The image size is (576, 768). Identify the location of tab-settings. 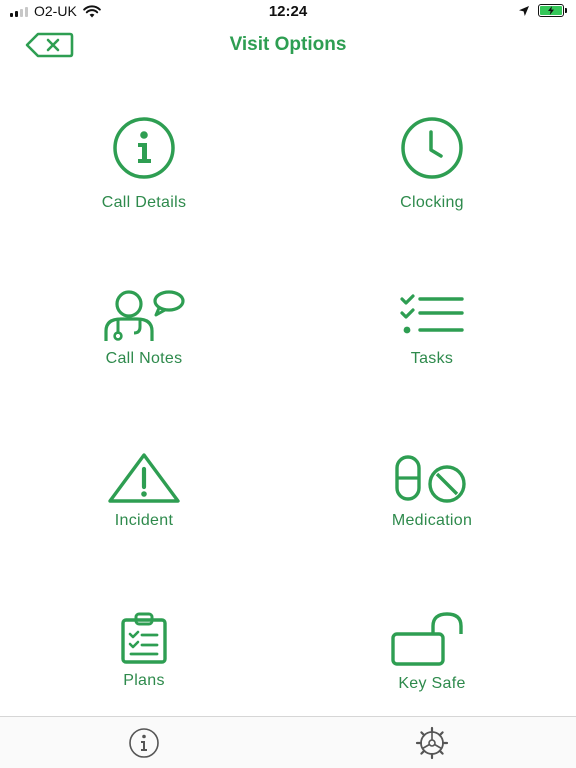
(432, 743).